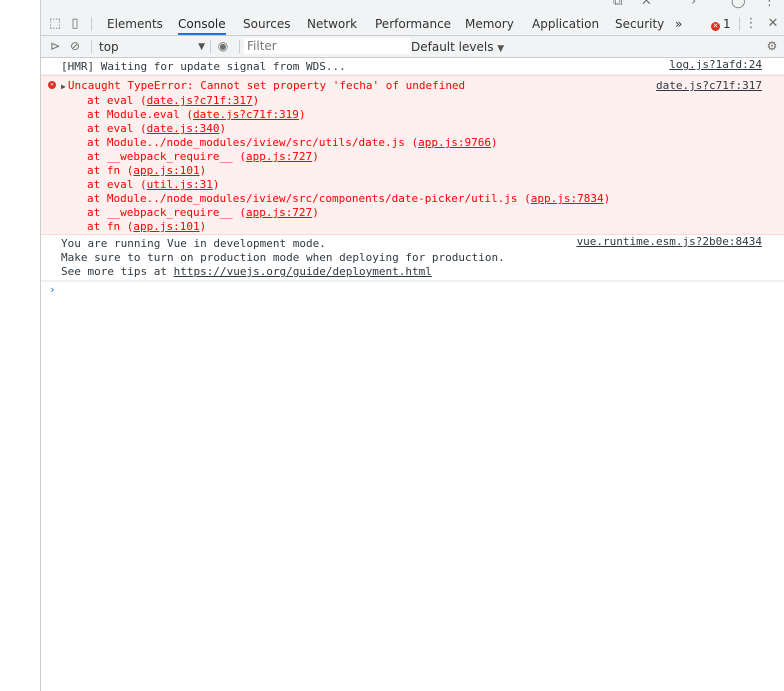 The image size is (784, 691). Describe the element at coordinates (773, 24) in the screenshot. I see `close-devtools-icon: ✕` at that location.